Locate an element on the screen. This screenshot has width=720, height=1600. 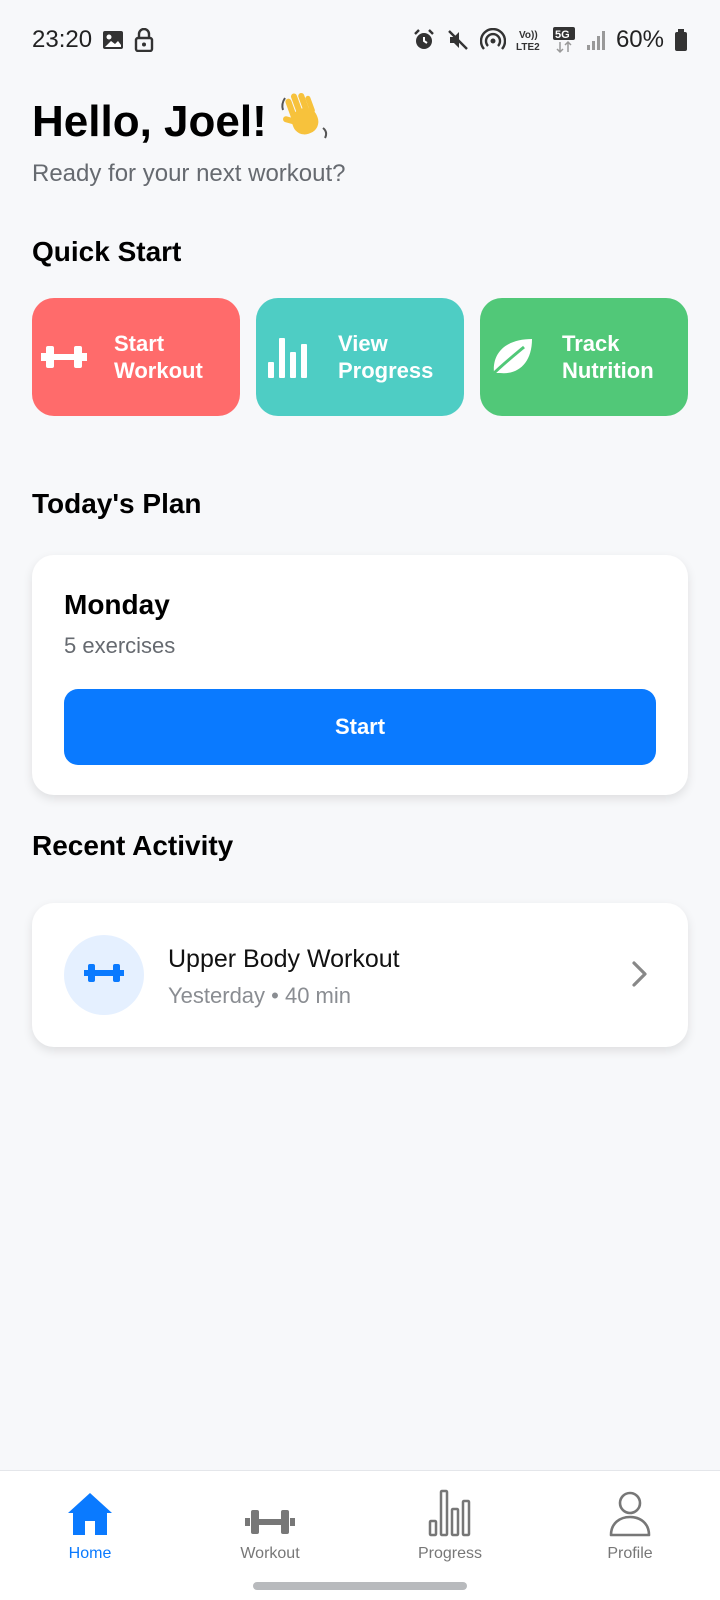
svg-text: Vo)) is located at coordinates (528, 35).